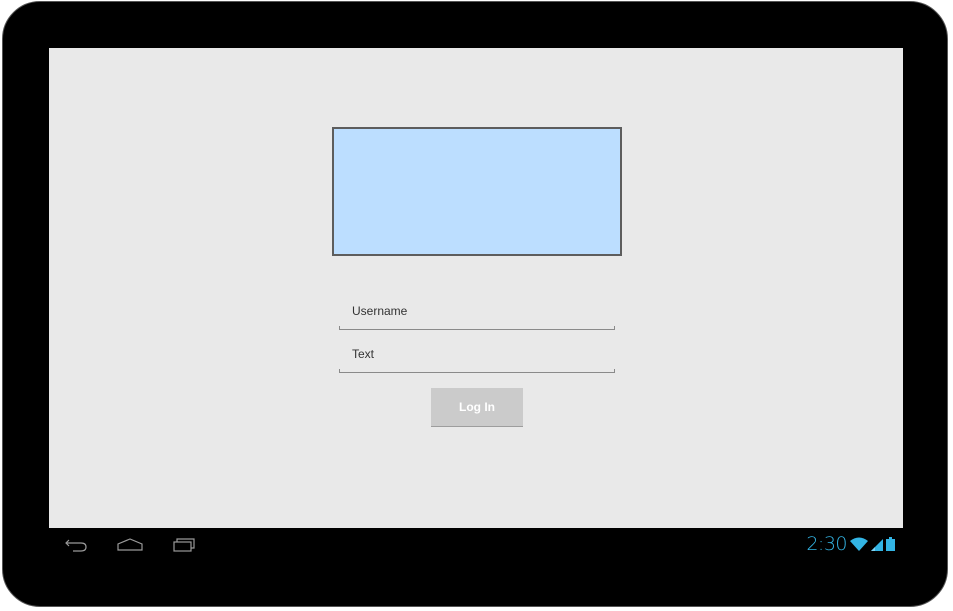  What do you see at coordinates (477, 358) in the screenshot?
I see `text-field: Text` at bounding box center [477, 358].